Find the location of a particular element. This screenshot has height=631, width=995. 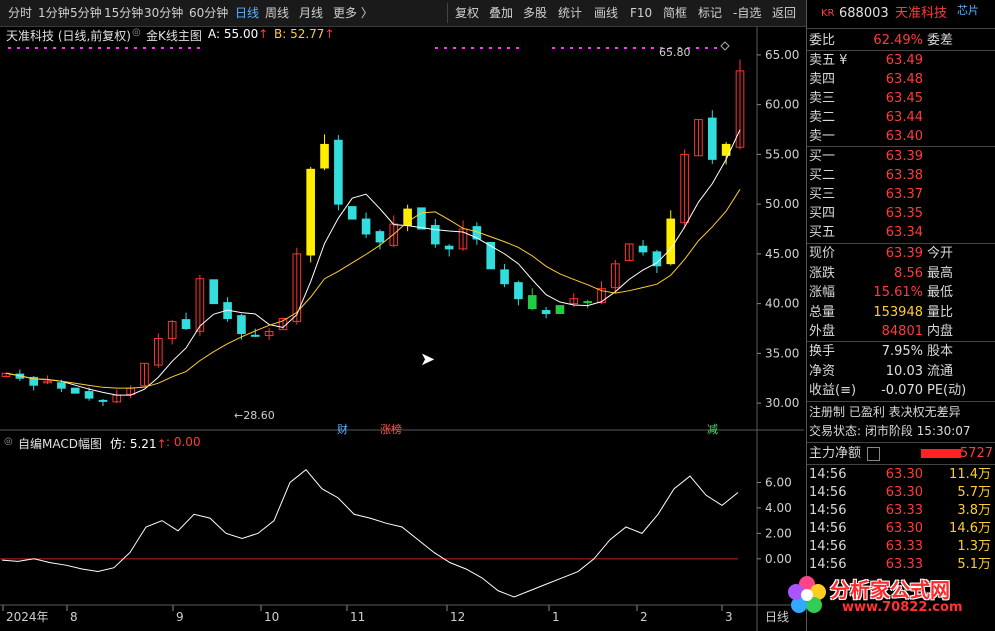

y-tick-label: 35.00 is located at coordinates (782, 353).